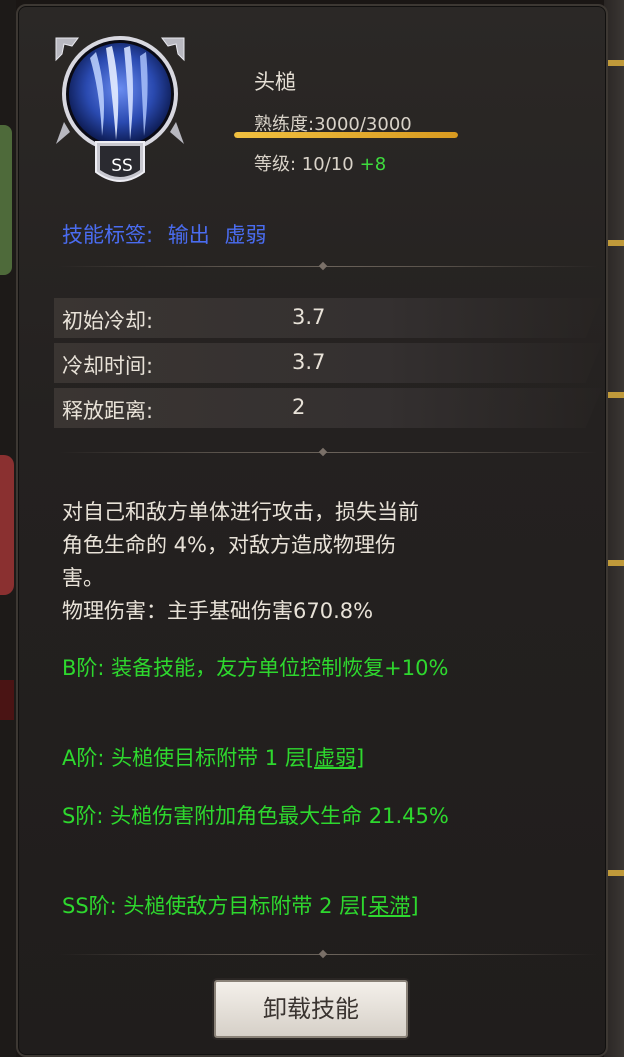 The width and height of the screenshot is (624, 1057). What do you see at coordinates (83, 578) in the screenshot?
I see `description-line: 害。` at bounding box center [83, 578].